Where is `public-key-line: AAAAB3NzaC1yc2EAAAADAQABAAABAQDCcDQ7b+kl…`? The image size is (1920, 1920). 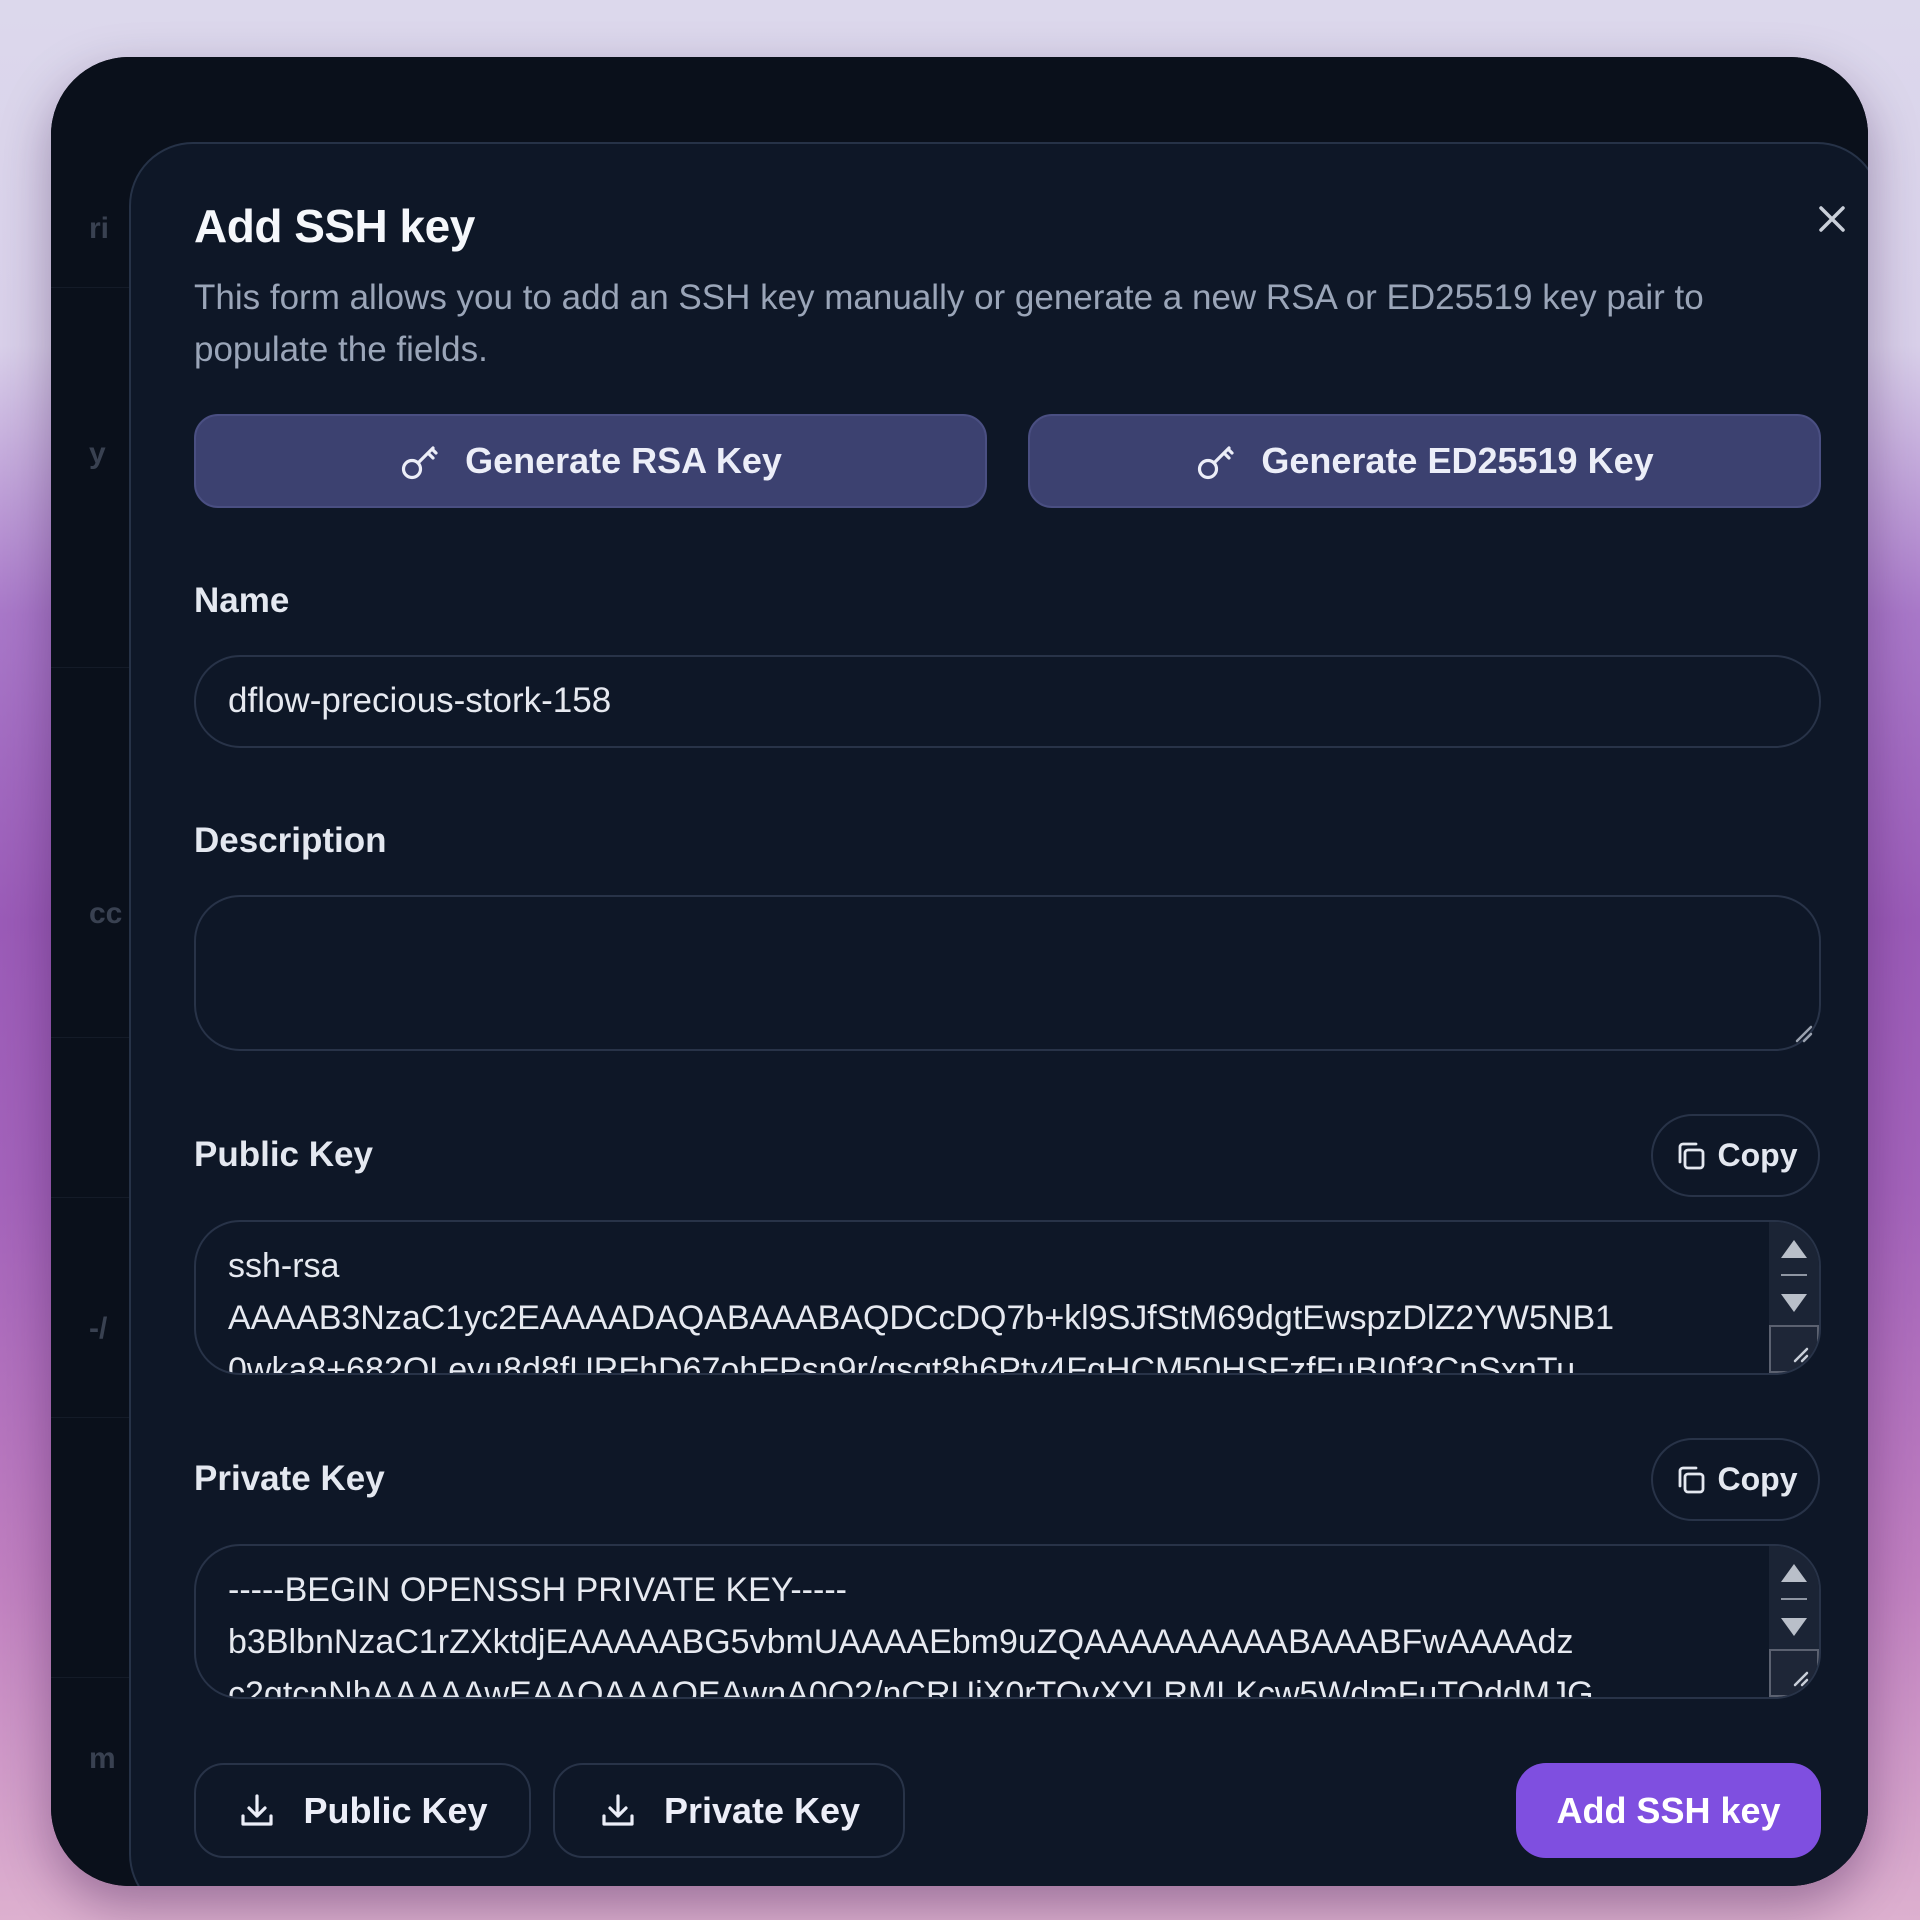 public-key-line: AAAAB3NzaC1yc2EAAAADAQABAAABAQDCcDQ7b+kl… is located at coordinates (921, 1318).